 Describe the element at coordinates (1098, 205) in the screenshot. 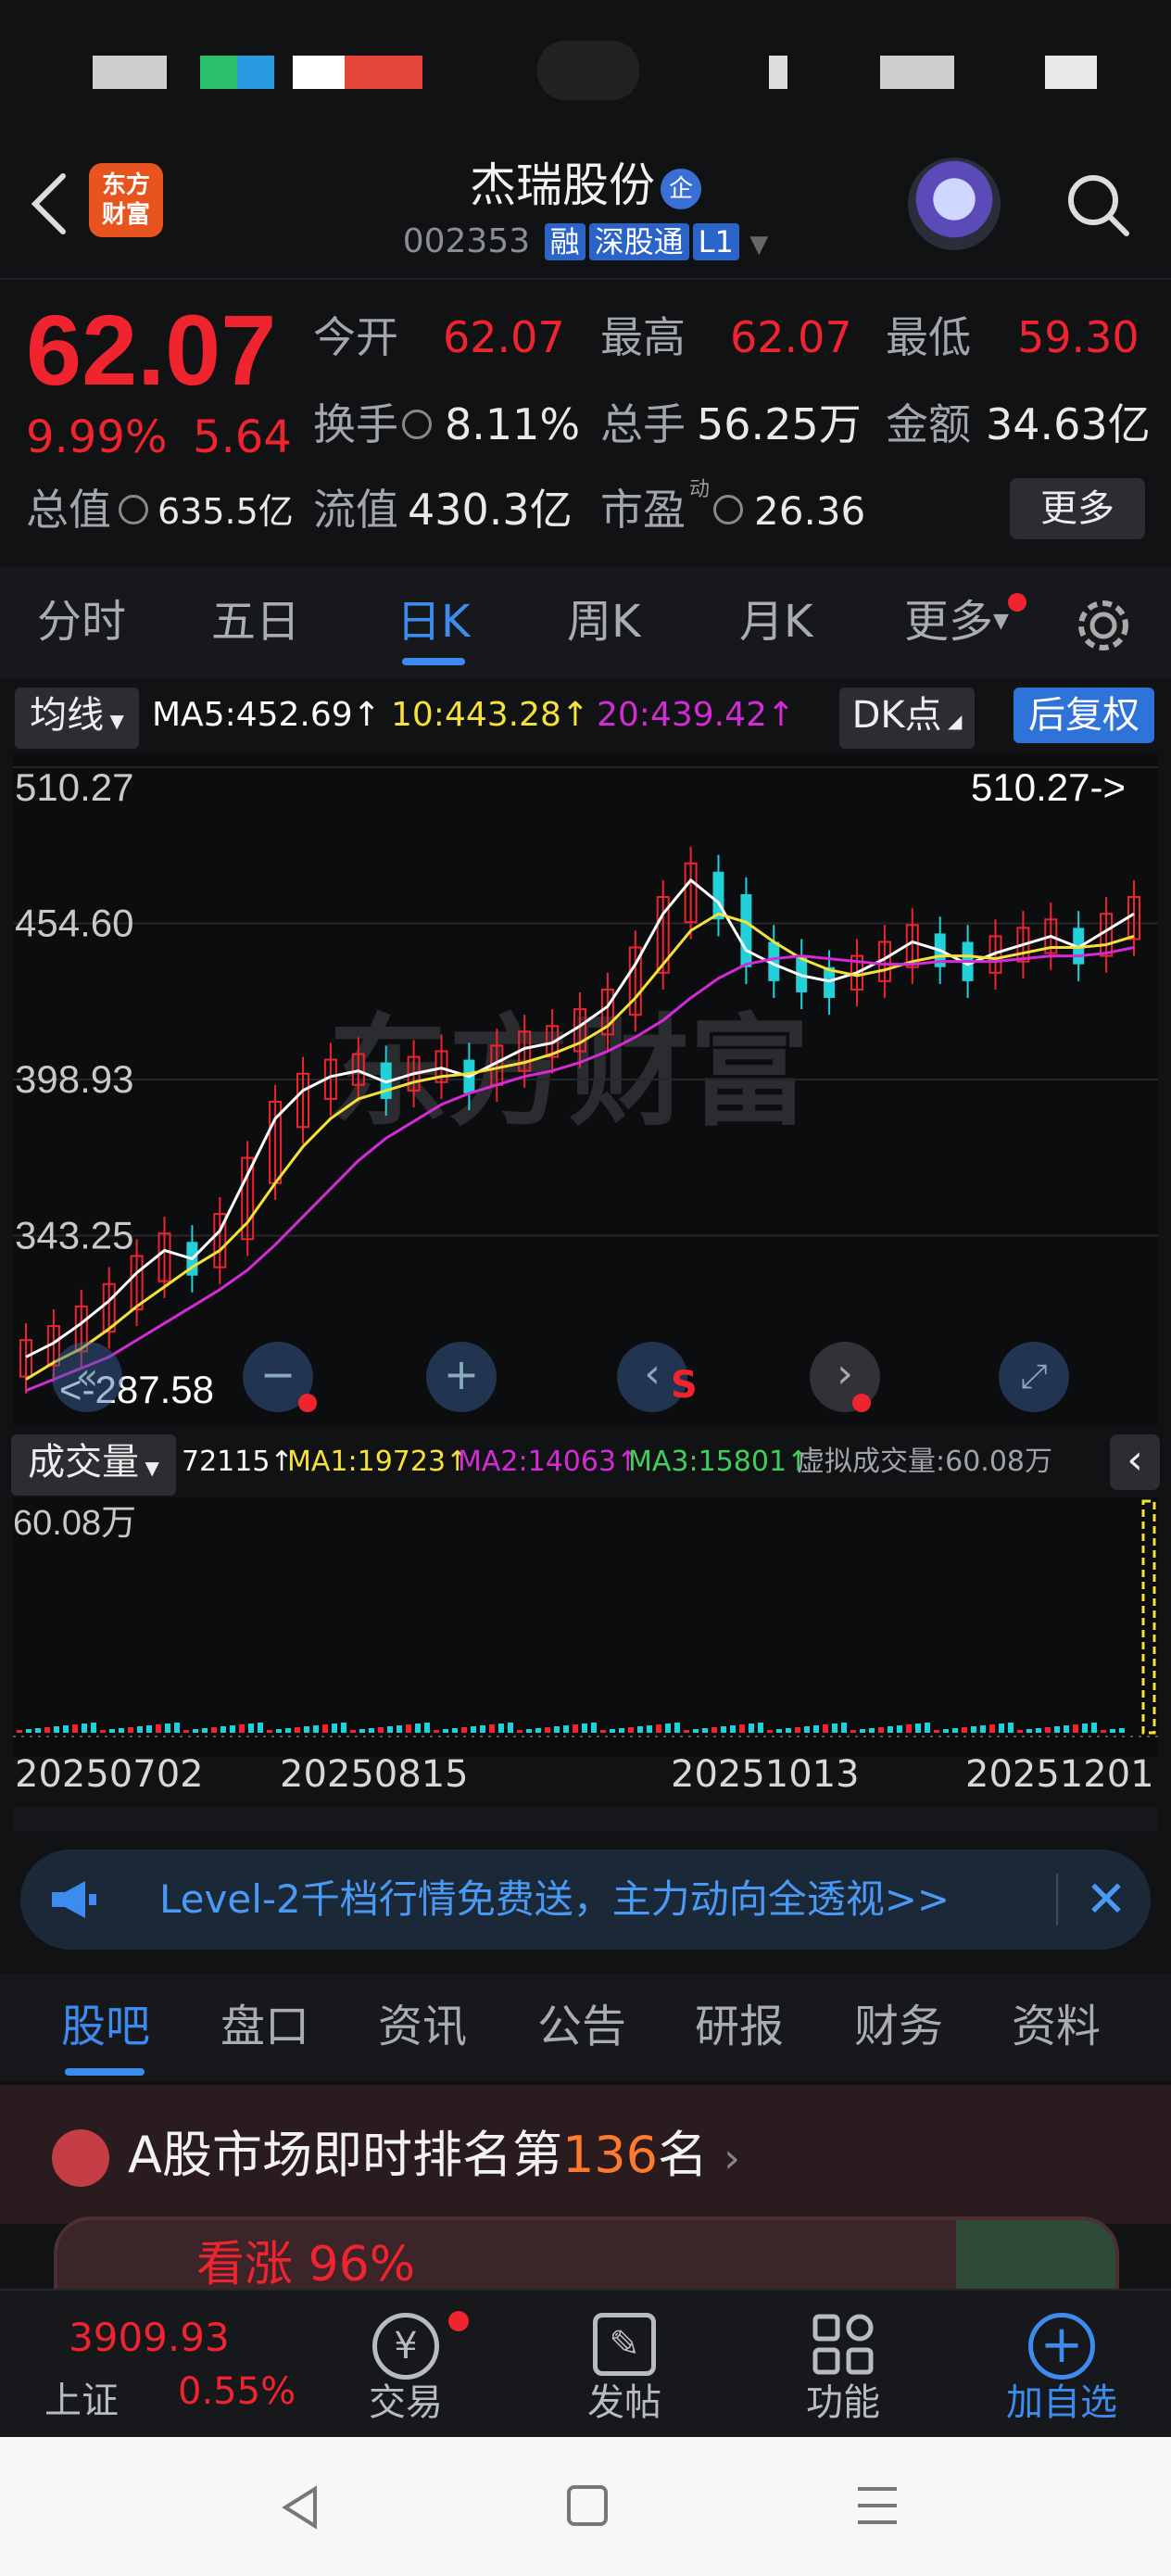

I see `search-button` at that location.